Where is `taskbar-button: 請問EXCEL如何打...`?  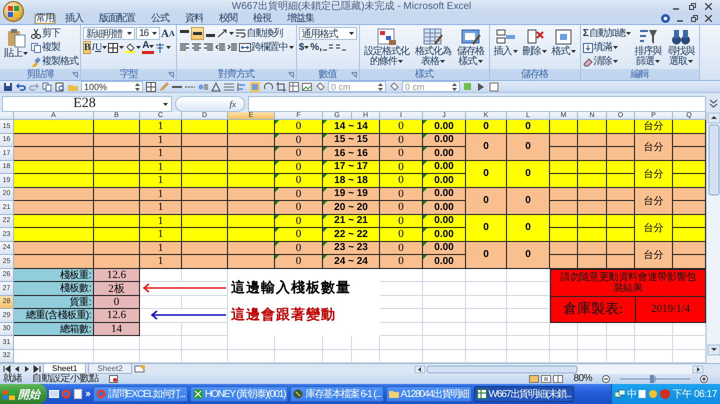
taskbar-button: 請問EXCEL如何打... is located at coordinates (140, 394).